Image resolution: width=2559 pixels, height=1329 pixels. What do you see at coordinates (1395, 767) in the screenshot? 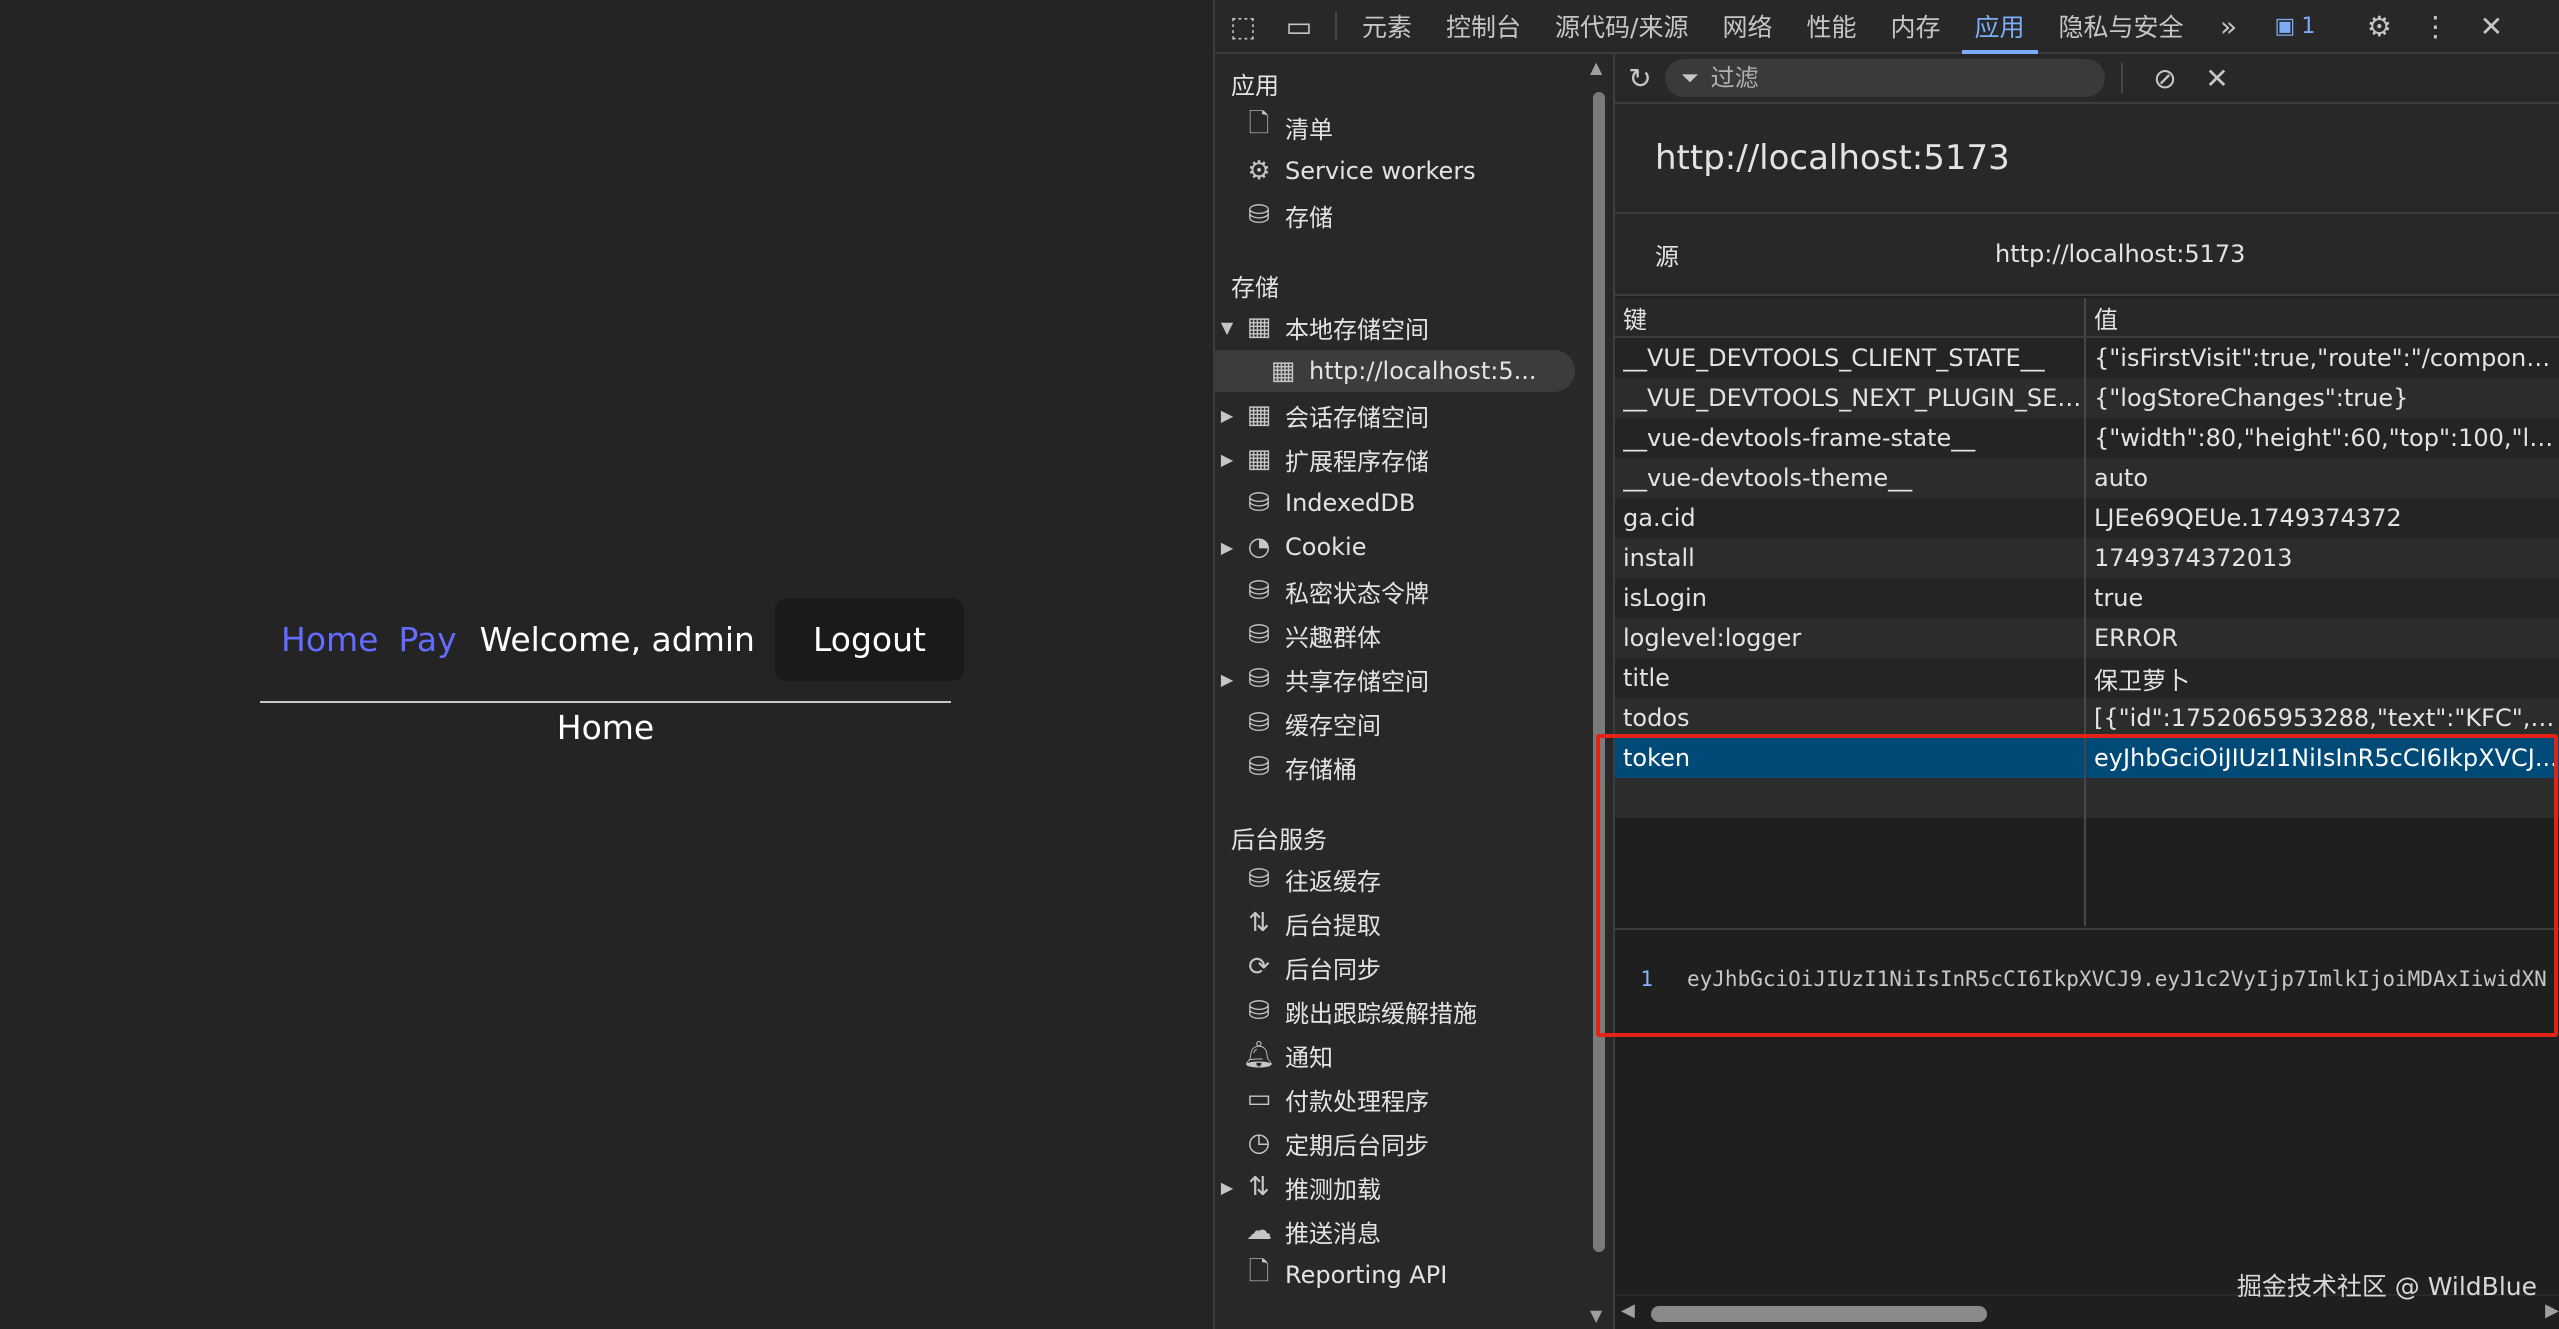
I see `sidebar-item-storage-buckets: ⛁ 存储桶` at bounding box center [1395, 767].